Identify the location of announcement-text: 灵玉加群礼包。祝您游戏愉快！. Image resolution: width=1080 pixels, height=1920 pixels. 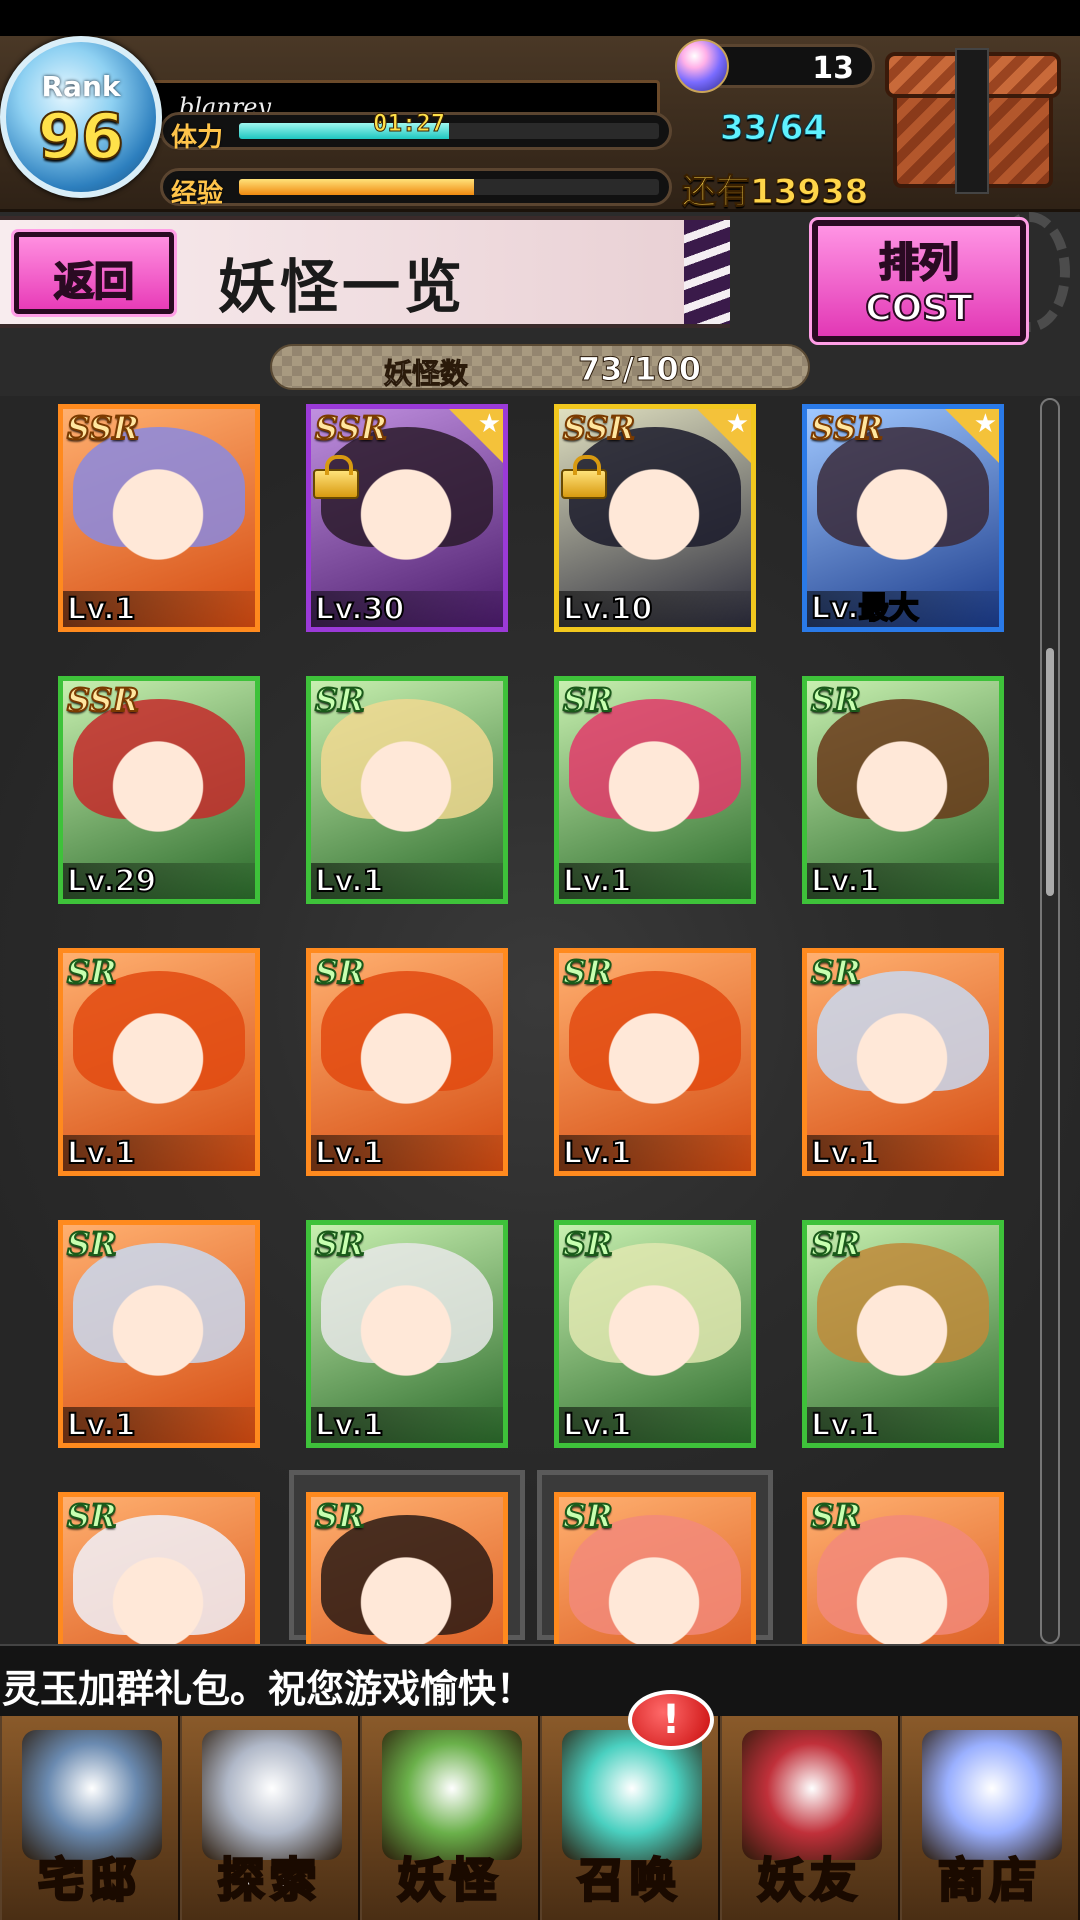
(268, 1689).